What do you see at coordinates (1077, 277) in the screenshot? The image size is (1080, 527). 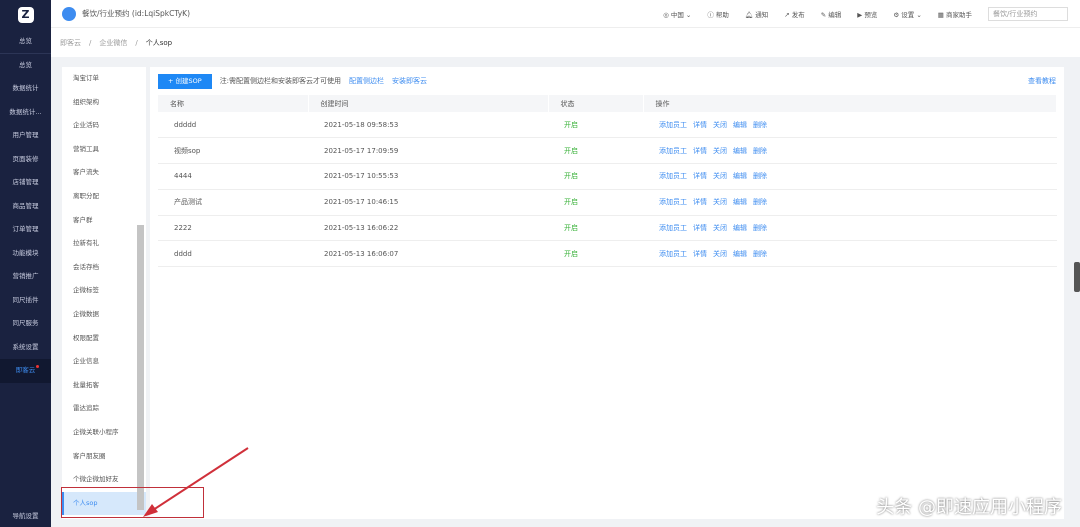 I see `side-grip` at bounding box center [1077, 277].